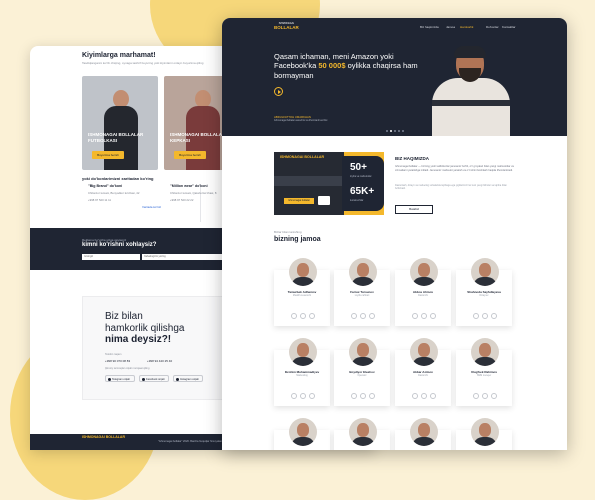  Describe the element at coordinates (429, 27) in the screenshot. I see `nav-about: Biz haqimizda` at that location.